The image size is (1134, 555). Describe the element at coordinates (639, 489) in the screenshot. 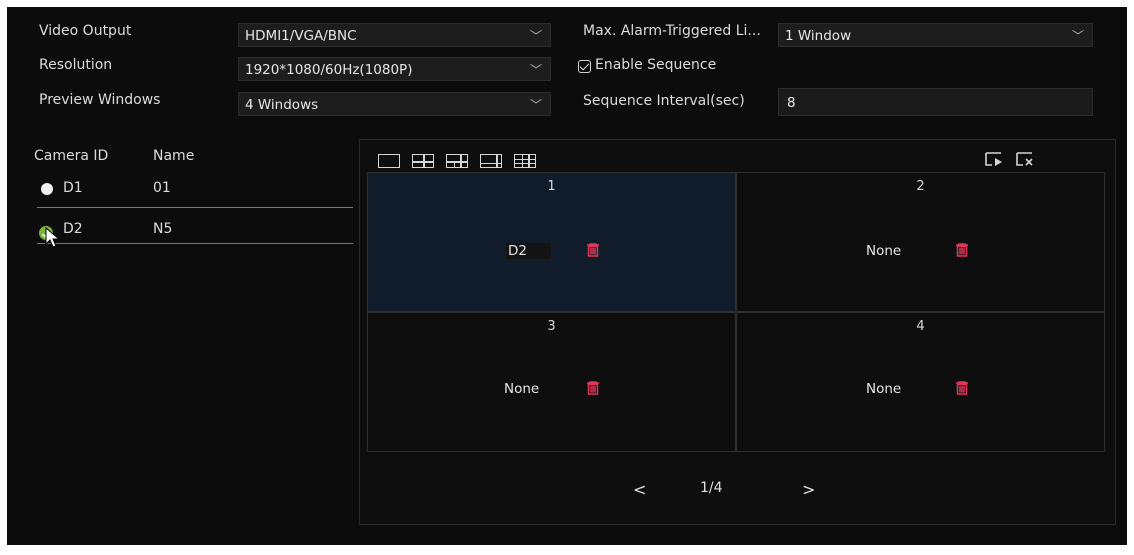

I see `prev-page-button: <` at that location.